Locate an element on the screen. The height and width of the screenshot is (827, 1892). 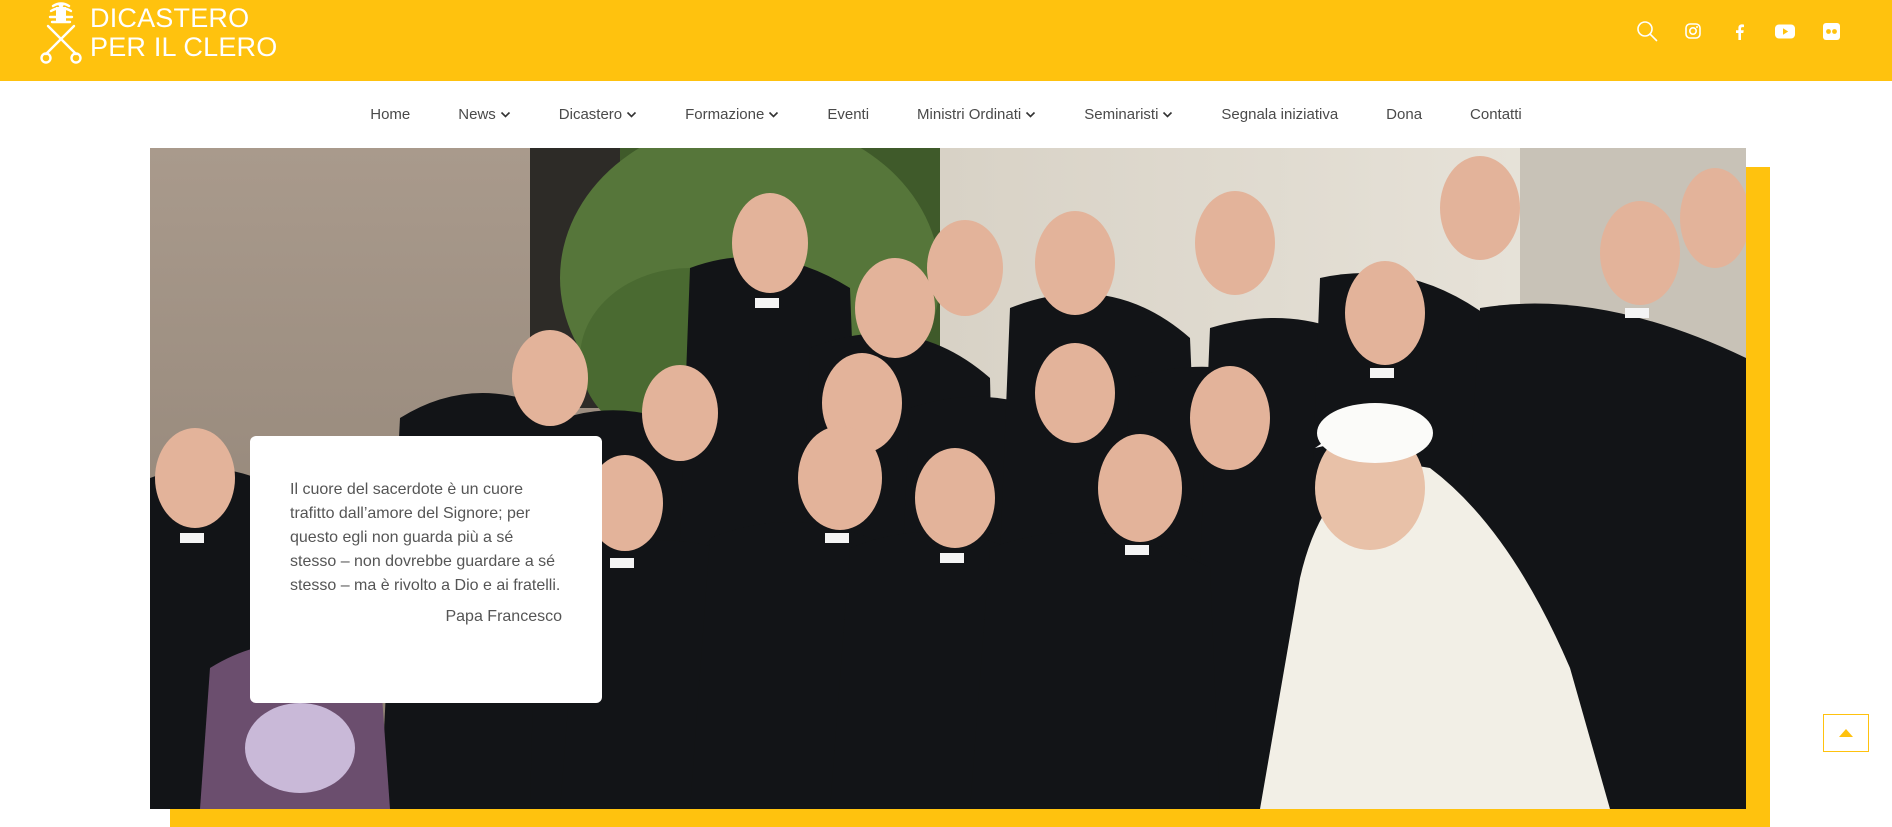
facebook-icon is located at coordinates (1739, 31).